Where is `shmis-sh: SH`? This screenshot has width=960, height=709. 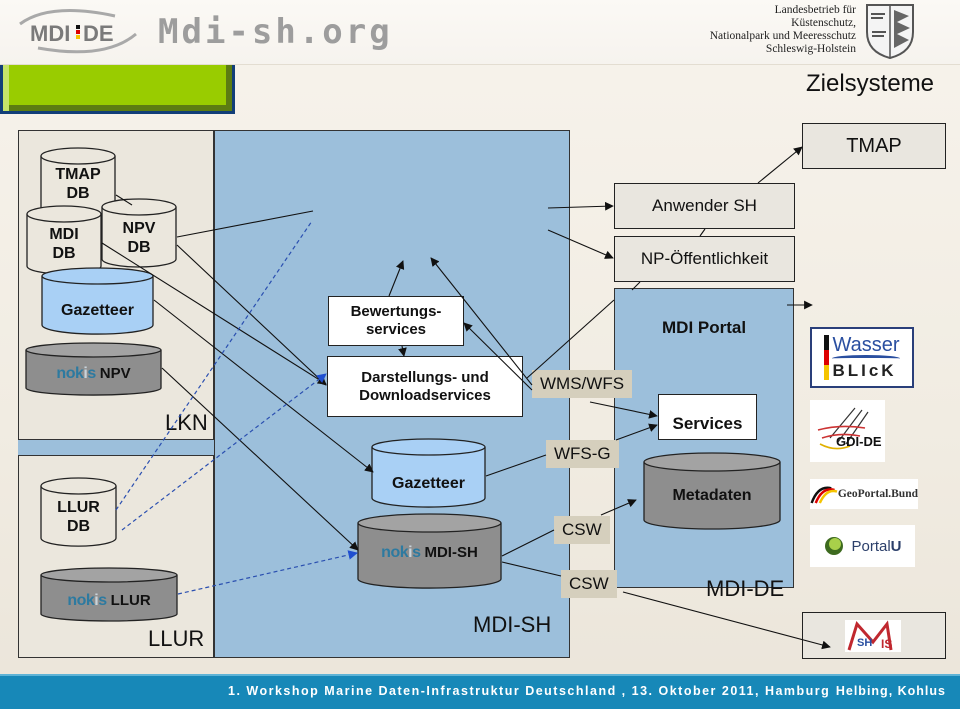 shmis-sh: SH is located at coordinates (864, 643).